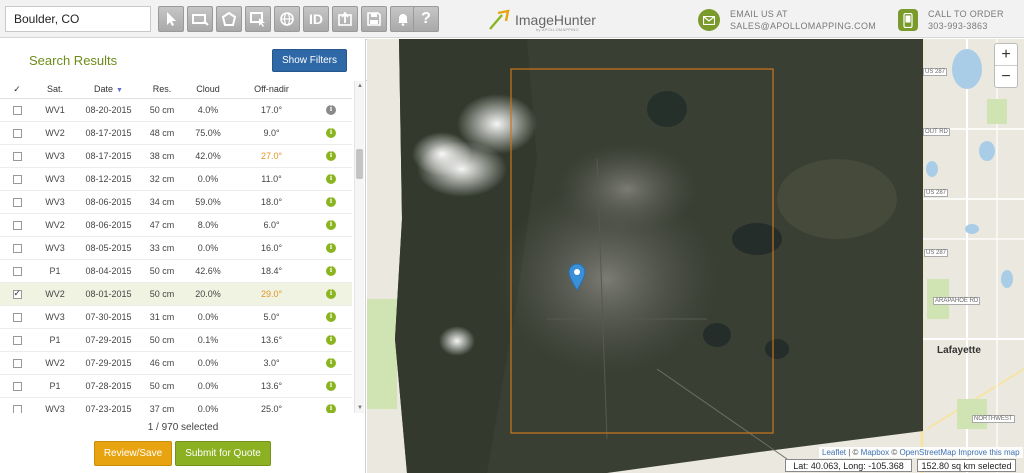 This screenshot has width=1024, height=473. What do you see at coordinates (287, 19) in the screenshot?
I see `globe-tool-button` at bounding box center [287, 19].